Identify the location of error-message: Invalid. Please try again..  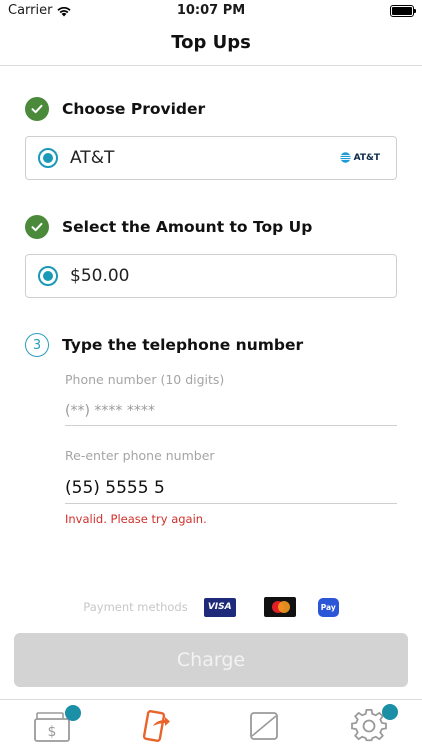
(136, 519).